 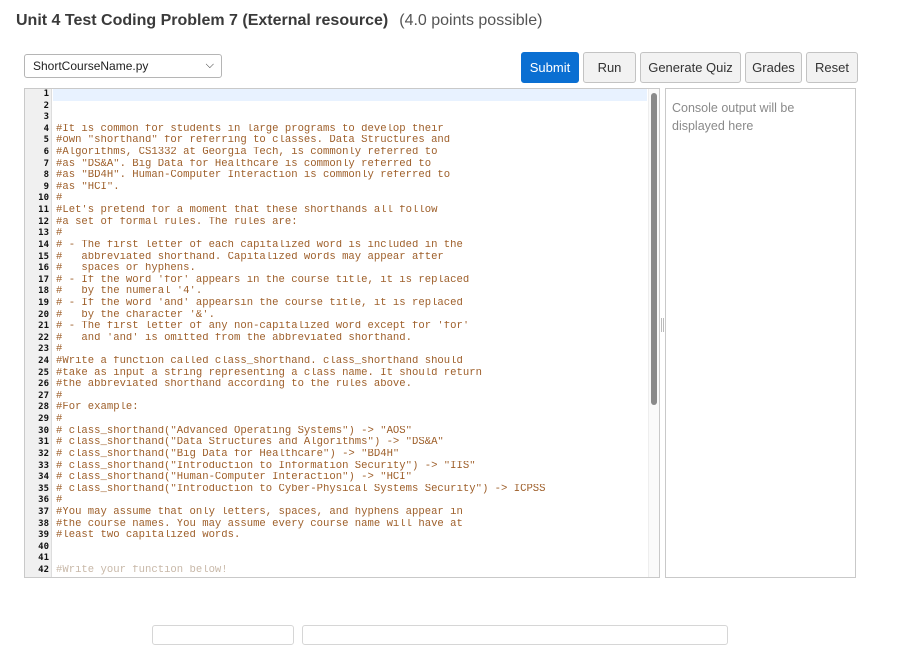 What do you see at coordinates (515, 635) in the screenshot?
I see `bottom-button-right` at bounding box center [515, 635].